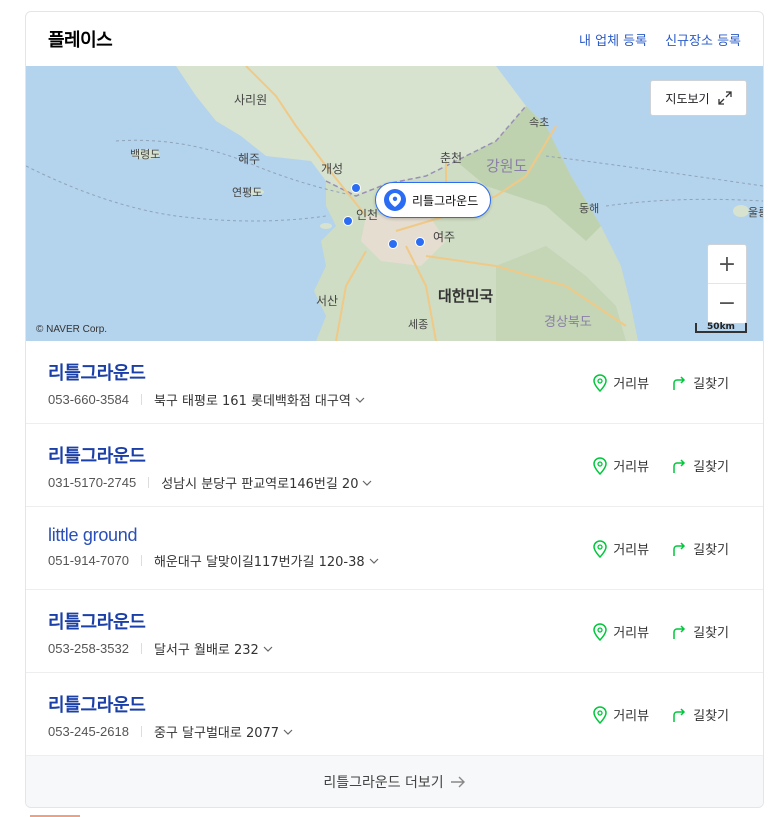 This screenshot has width=784, height=817. I want to click on zoom-control: + −, so click(727, 284).